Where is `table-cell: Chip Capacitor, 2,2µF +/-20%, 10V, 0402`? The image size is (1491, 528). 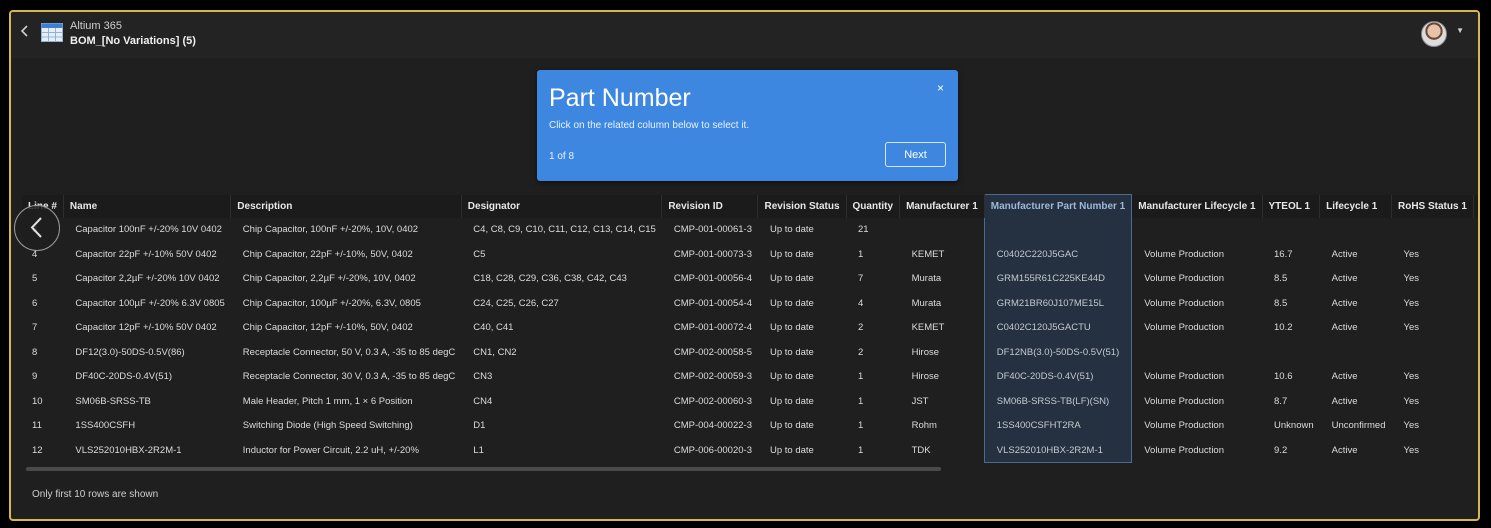 table-cell: Chip Capacitor, 2,2µF +/-20%, 10V, 0402 is located at coordinates (329, 279).